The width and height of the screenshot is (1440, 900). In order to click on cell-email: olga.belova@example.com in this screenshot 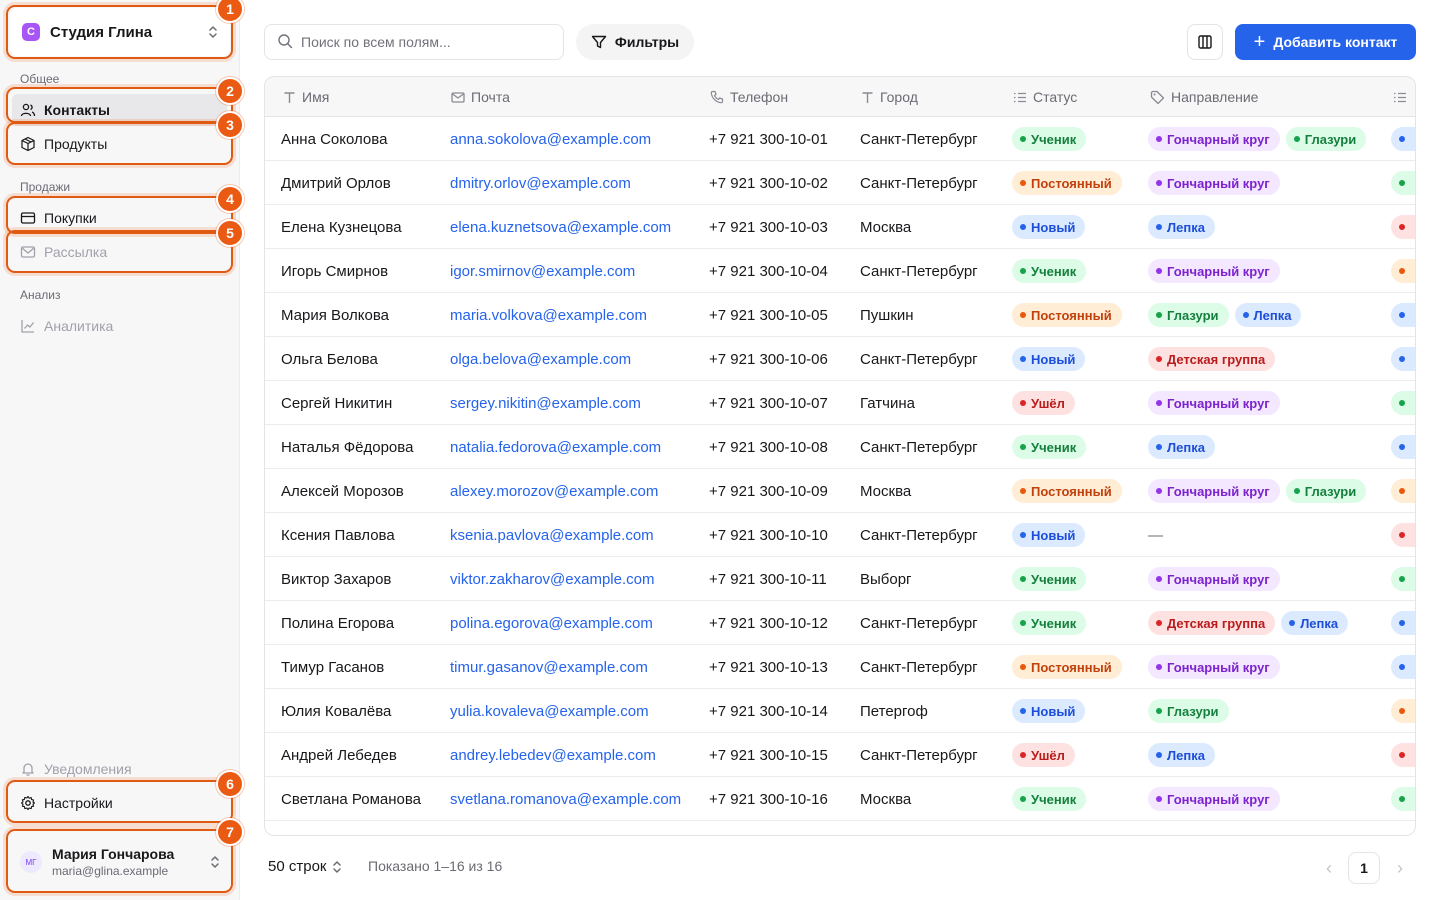, I will do `click(540, 359)`.